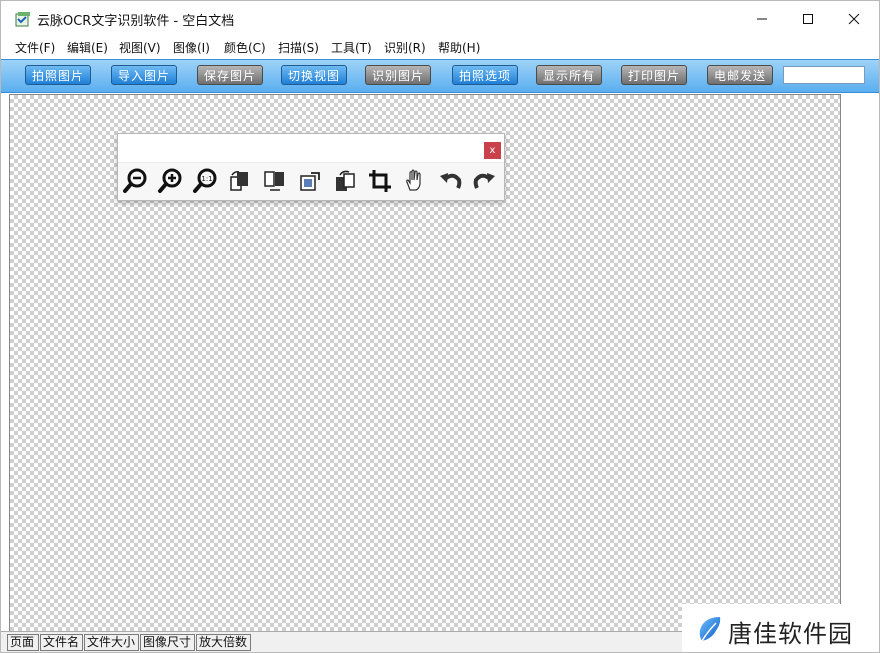 This screenshot has height=653, width=880. Describe the element at coordinates (492, 150) in the screenshot. I see `image-tools-close-button: x` at that location.